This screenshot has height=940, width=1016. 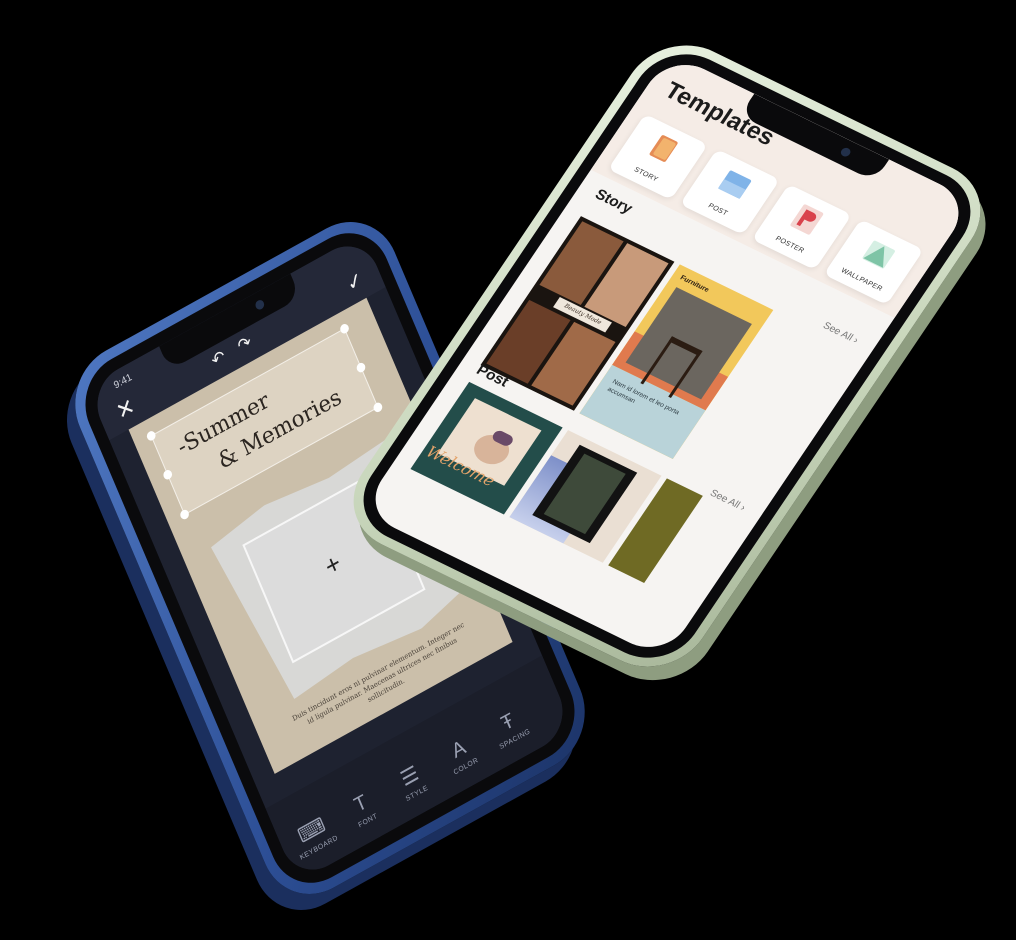 I want to click on story-section-title: Story, so click(x=613, y=201).